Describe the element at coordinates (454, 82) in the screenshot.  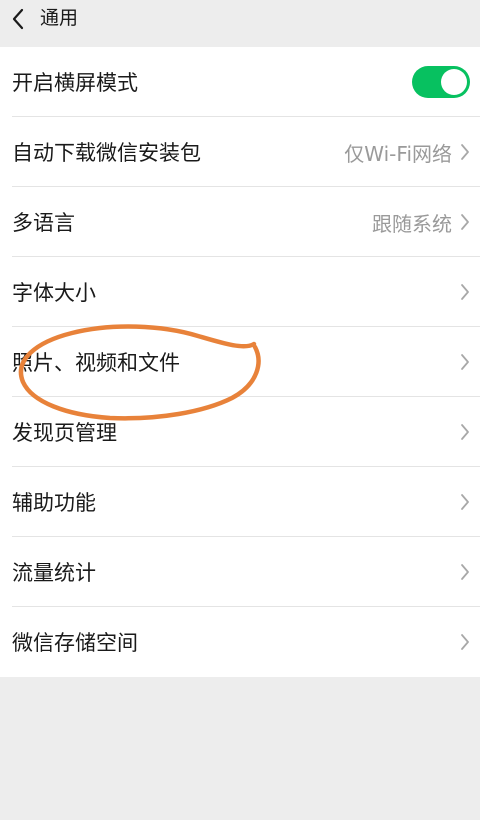
I see `toggle-knob` at that location.